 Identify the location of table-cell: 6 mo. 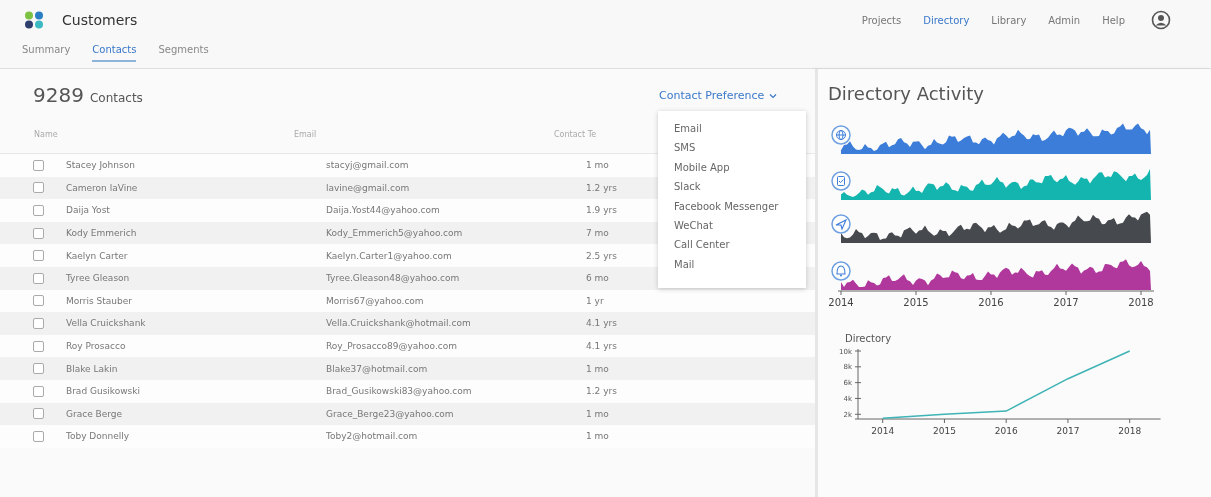
(597, 278).